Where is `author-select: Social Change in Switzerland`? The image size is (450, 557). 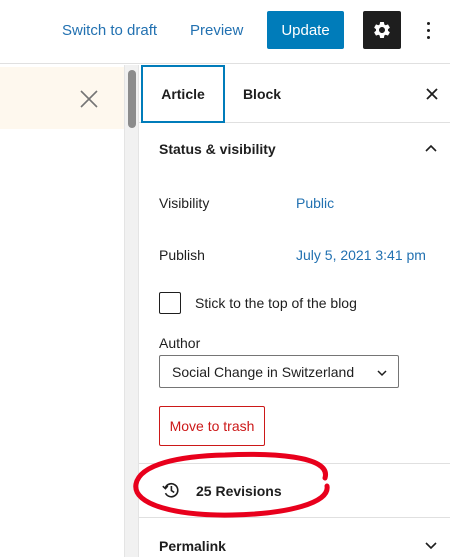 author-select: Social Change in Switzerland is located at coordinates (279, 371).